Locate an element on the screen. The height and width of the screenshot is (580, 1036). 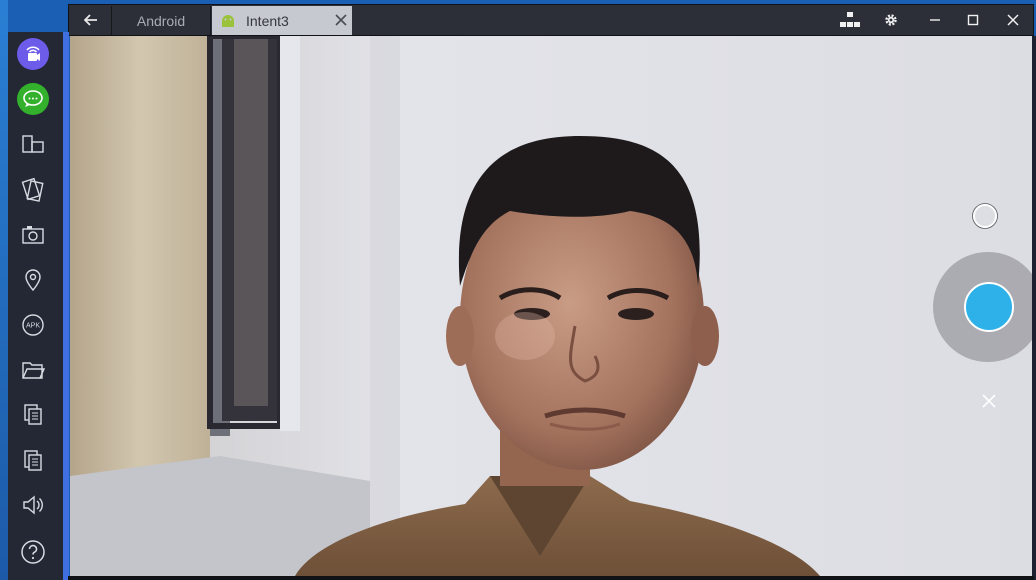
rotate-screen-icon is located at coordinates (33, 144).